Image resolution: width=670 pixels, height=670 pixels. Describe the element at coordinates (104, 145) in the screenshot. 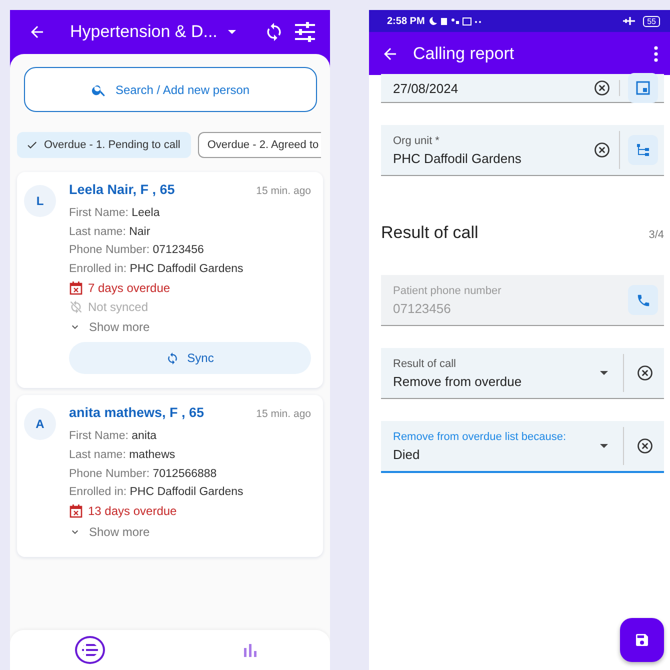

I see `filter-chip: Overdue - 1. Pending to call` at that location.